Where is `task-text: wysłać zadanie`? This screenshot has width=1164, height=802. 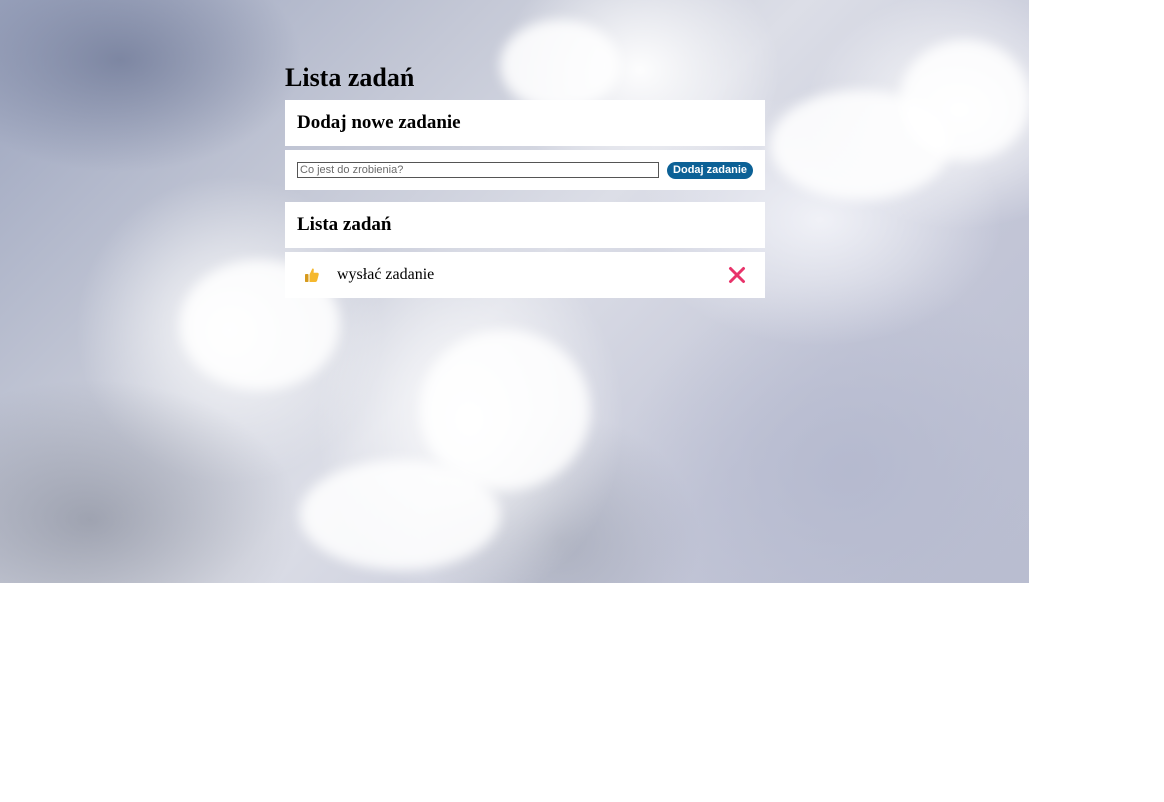
task-text: wysłać zadanie is located at coordinates (386, 274).